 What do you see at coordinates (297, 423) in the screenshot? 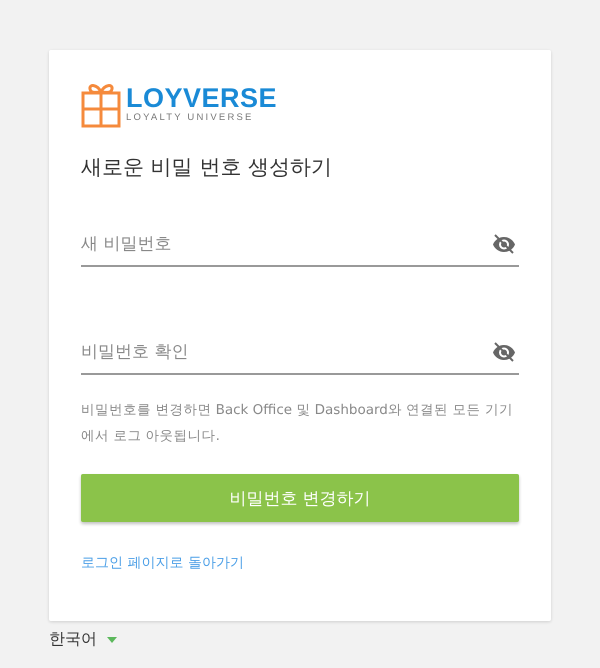
I see `logout-notice: 비밀번호를 변경하면 Back Office 및 Dashboard와 연결된 모든 기기에서 로그 아웃됩니다.` at bounding box center [297, 423].